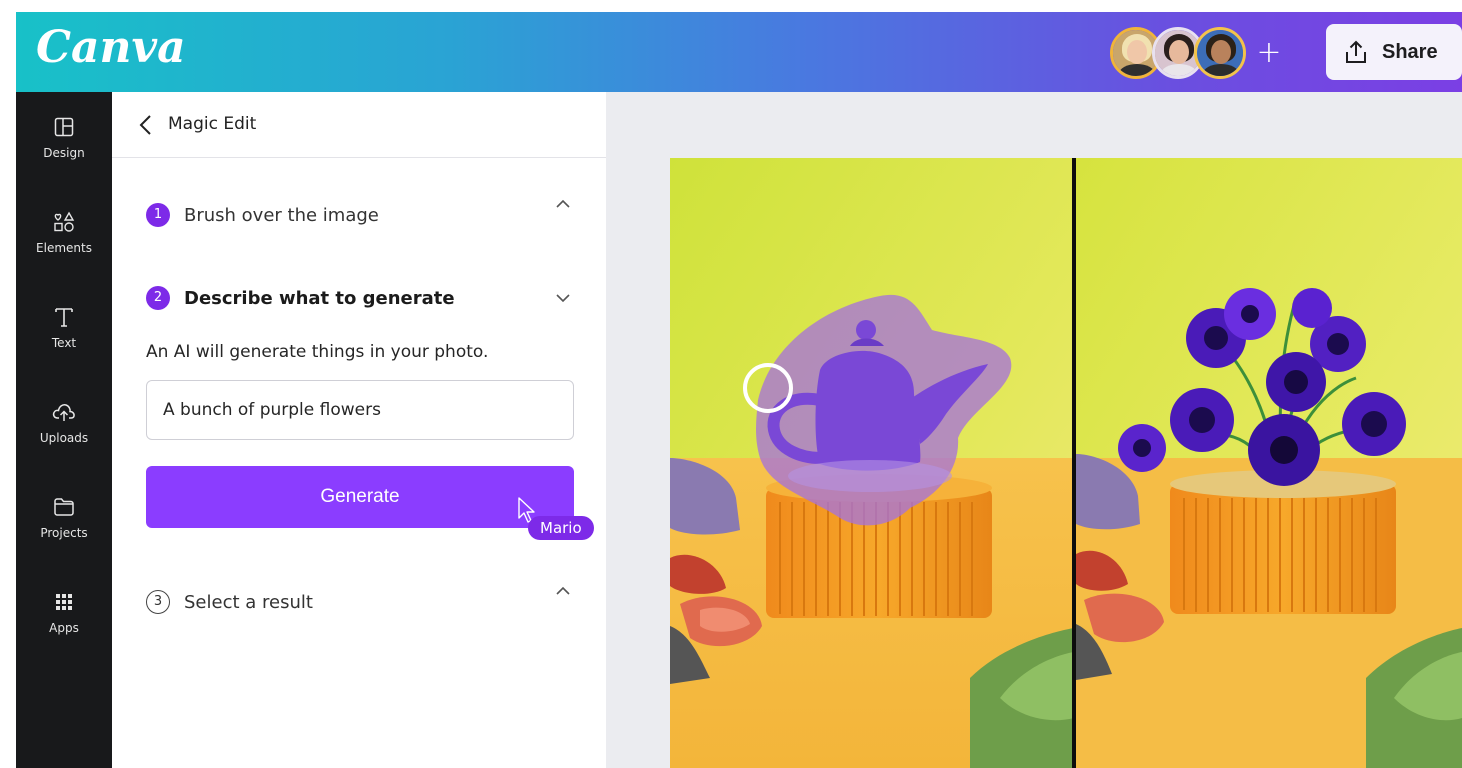 The height and width of the screenshot is (768, 1462). I want to click on sidebar-item-text: Text, so click(64, 322).